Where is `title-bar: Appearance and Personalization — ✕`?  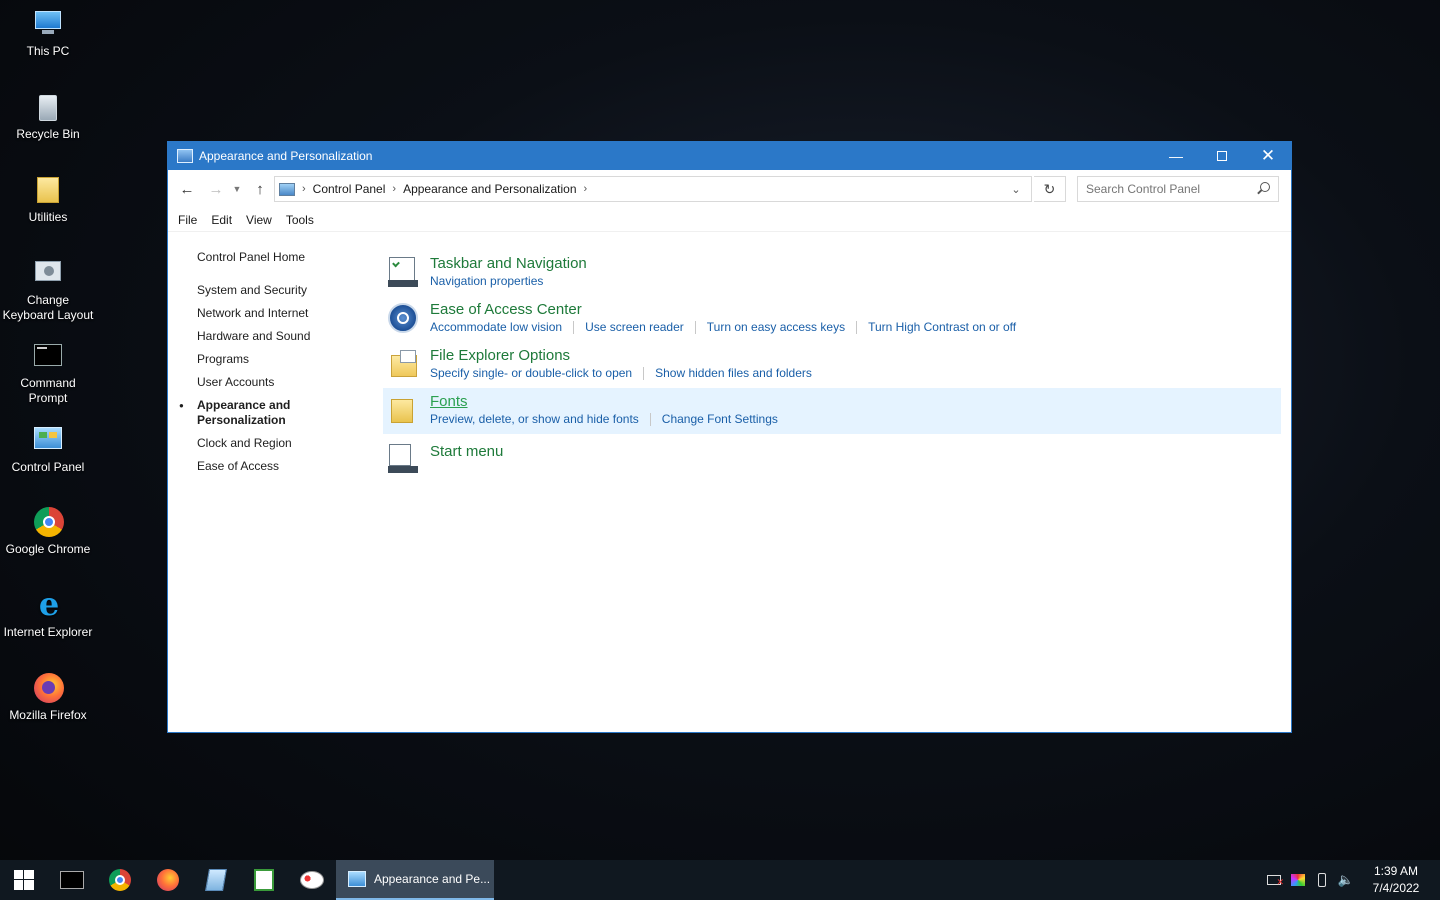
title-bar: Appearance and Personalization — ✕ is located at coordinates (729, 156).